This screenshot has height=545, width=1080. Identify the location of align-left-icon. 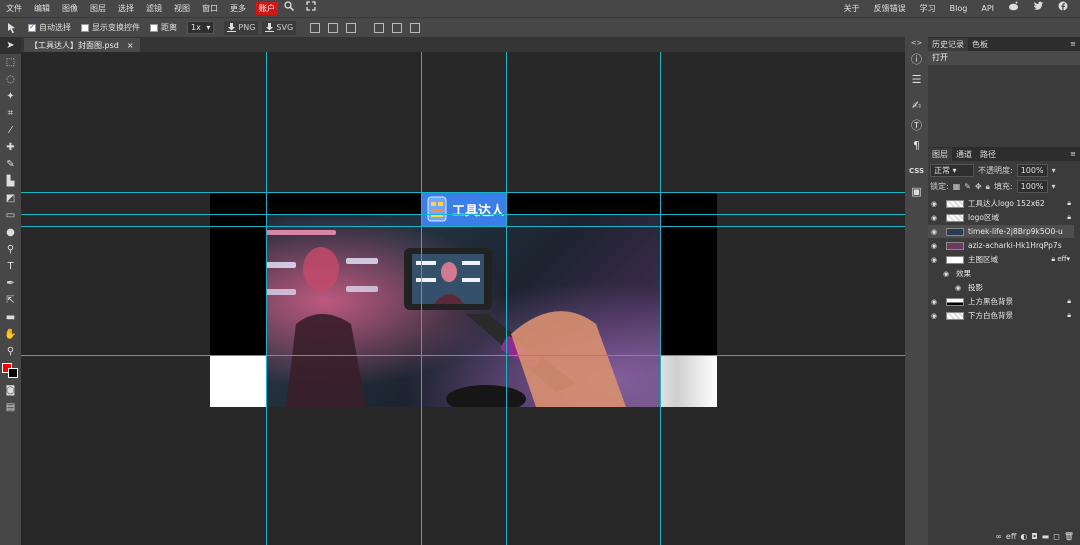
(315, 27).